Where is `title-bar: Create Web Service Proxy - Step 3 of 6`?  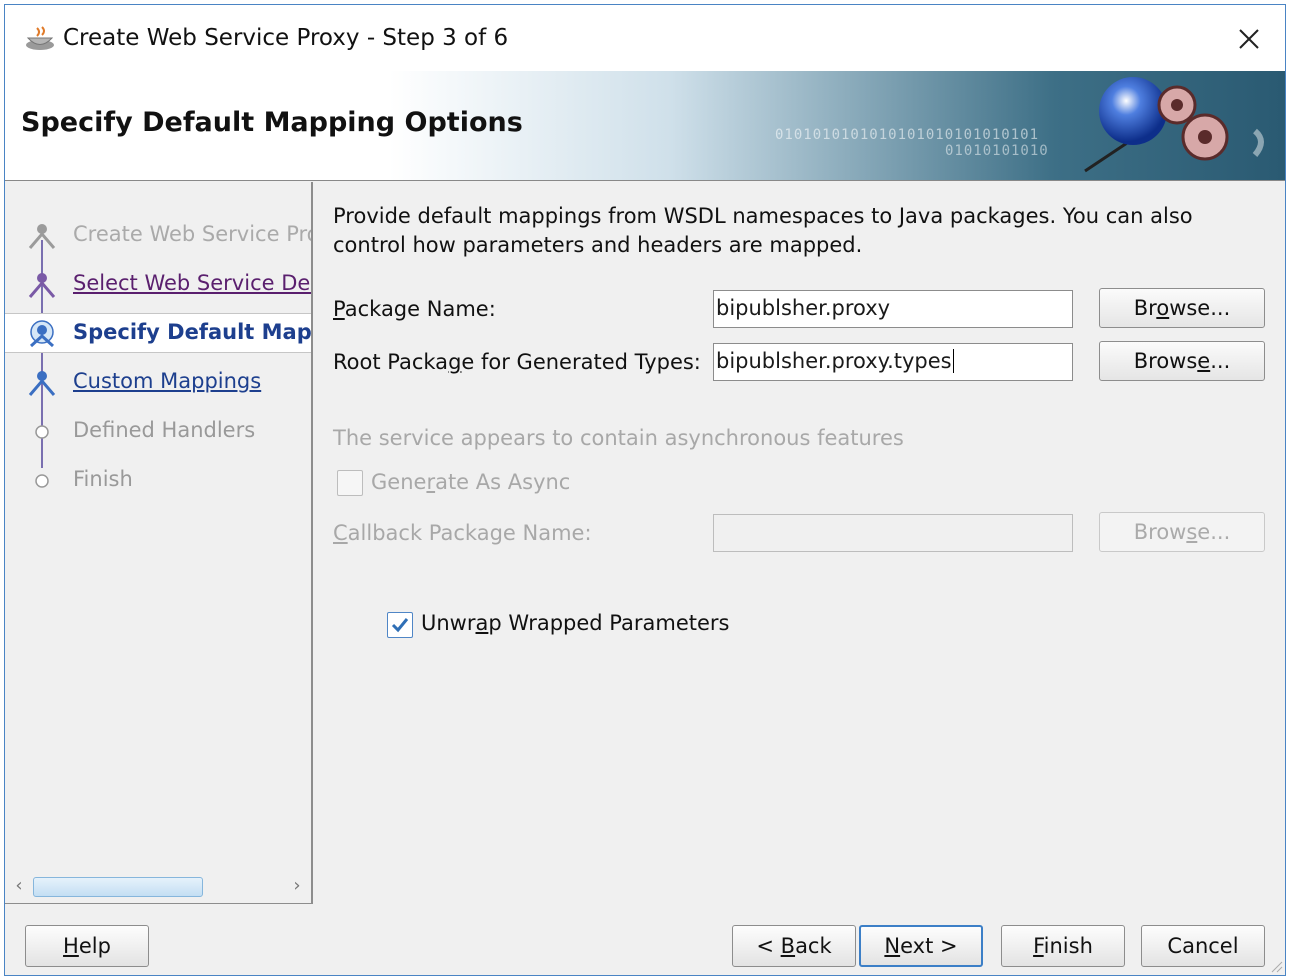
title-bar: Create Web Service Proxy - Step 3 of 6 is located at coordinates (645, 38).